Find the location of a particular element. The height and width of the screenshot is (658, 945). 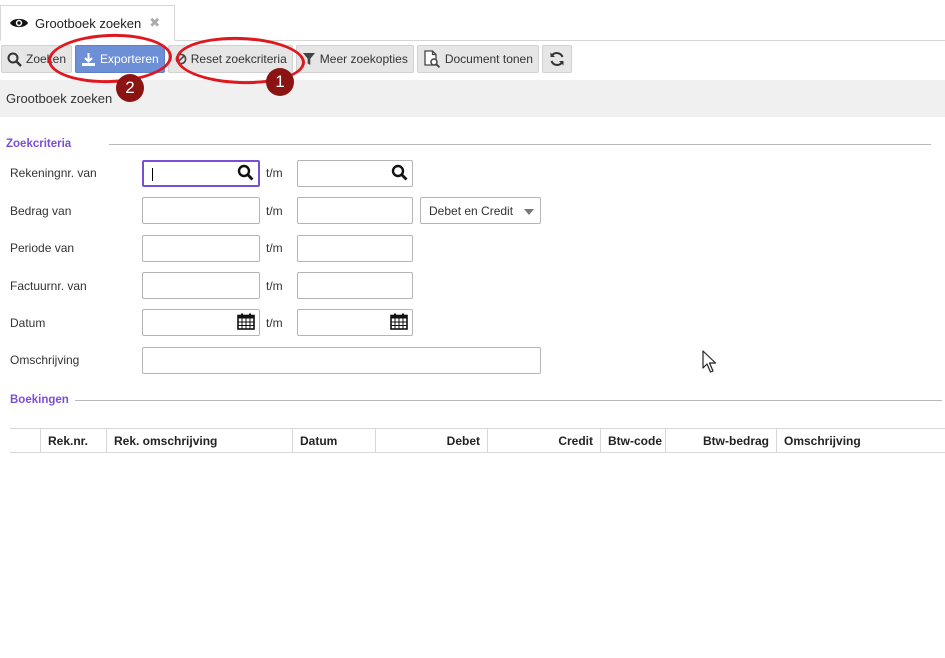

column-header-vat-amount: Btw-bedrag is located at coordinates (720, 440).